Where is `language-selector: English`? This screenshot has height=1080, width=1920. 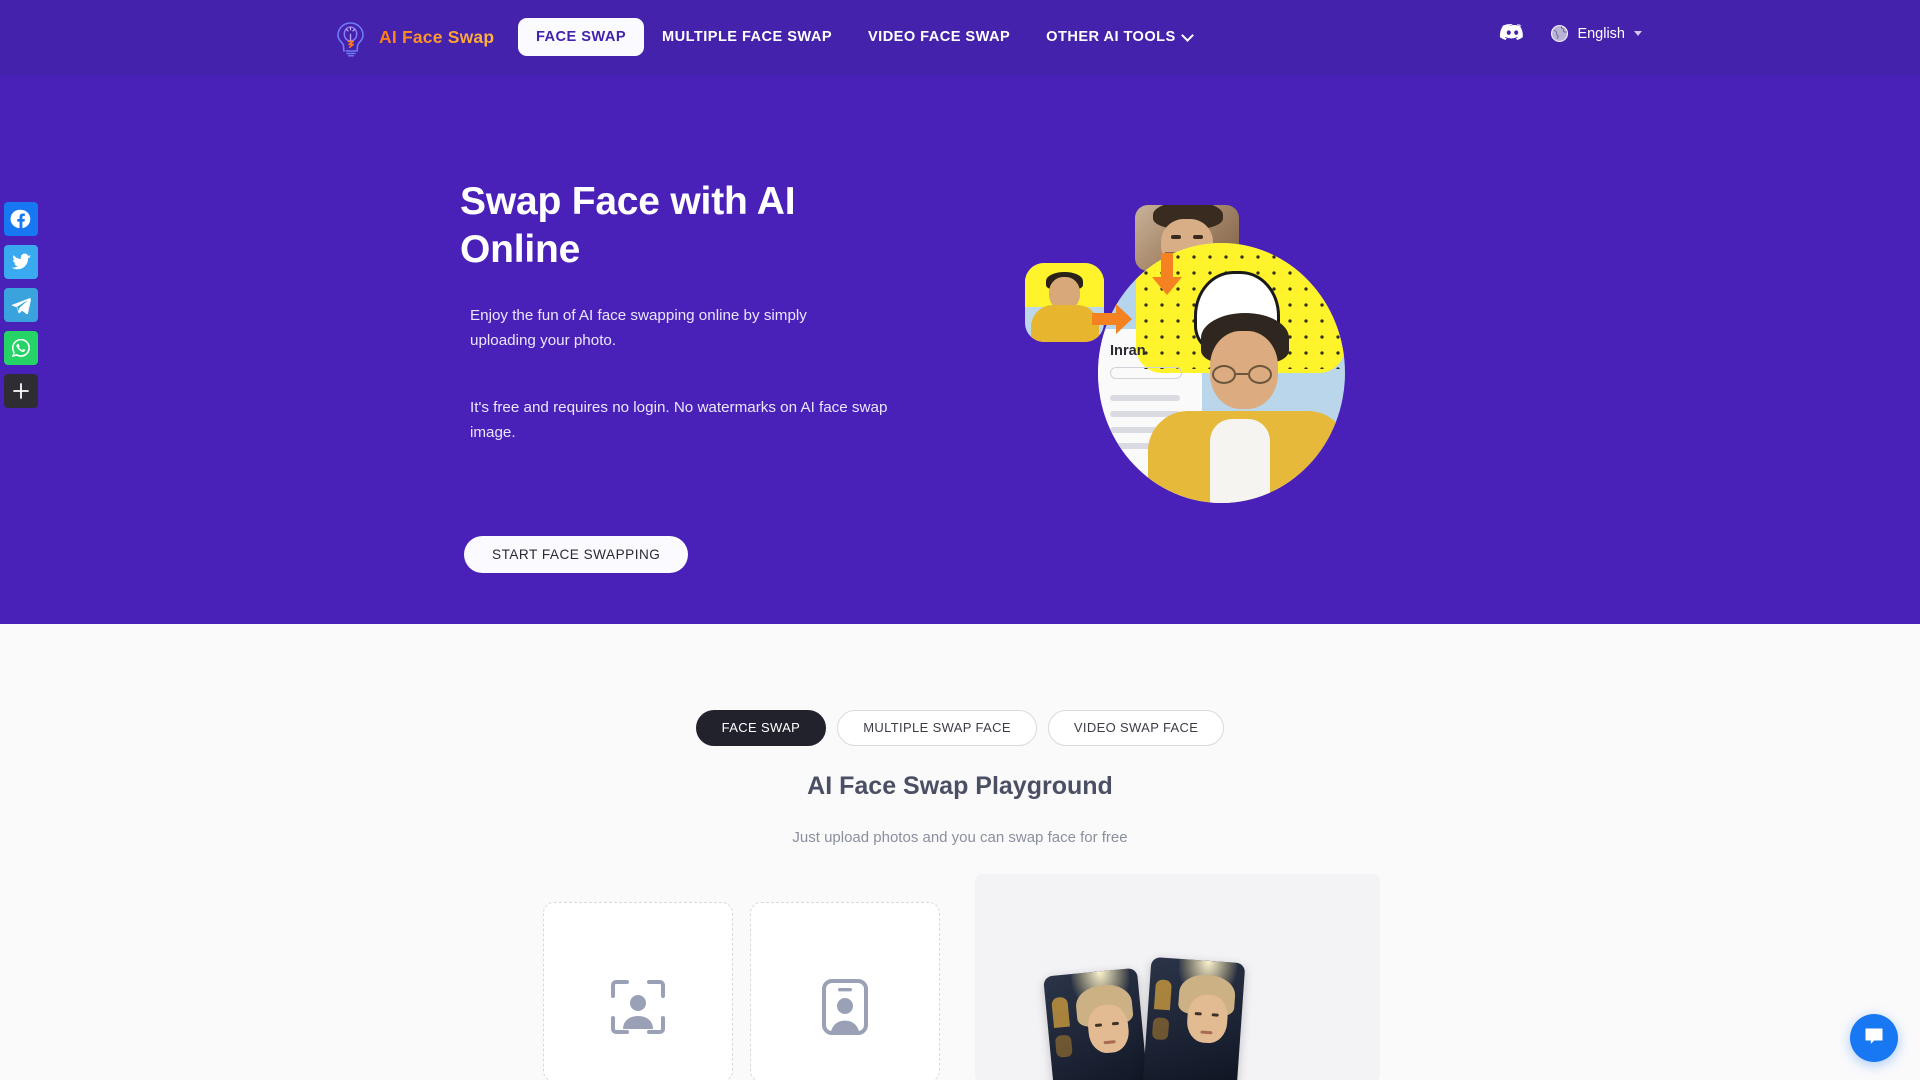 language-selector: English is located at coordinates (1596, 33).